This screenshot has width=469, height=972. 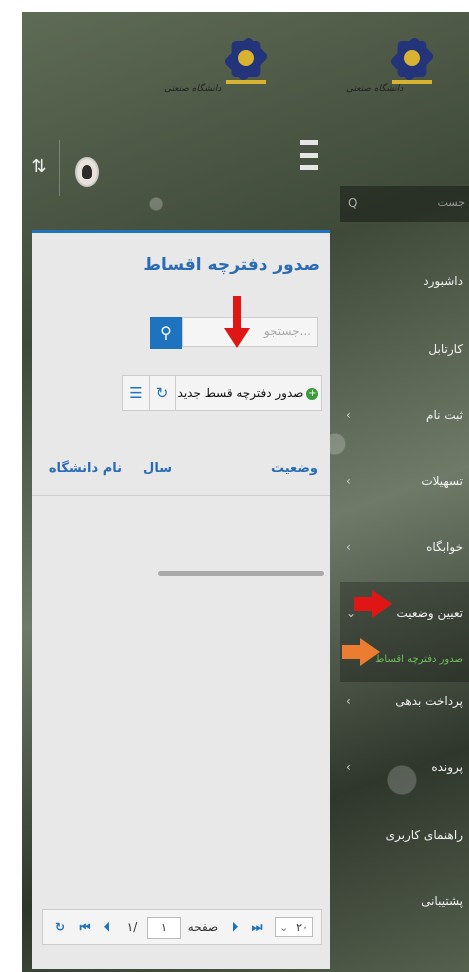 What do you see at coordinates (246, 59) in the screenshot?
I see `university-logo` at bounding box center [246, 59].